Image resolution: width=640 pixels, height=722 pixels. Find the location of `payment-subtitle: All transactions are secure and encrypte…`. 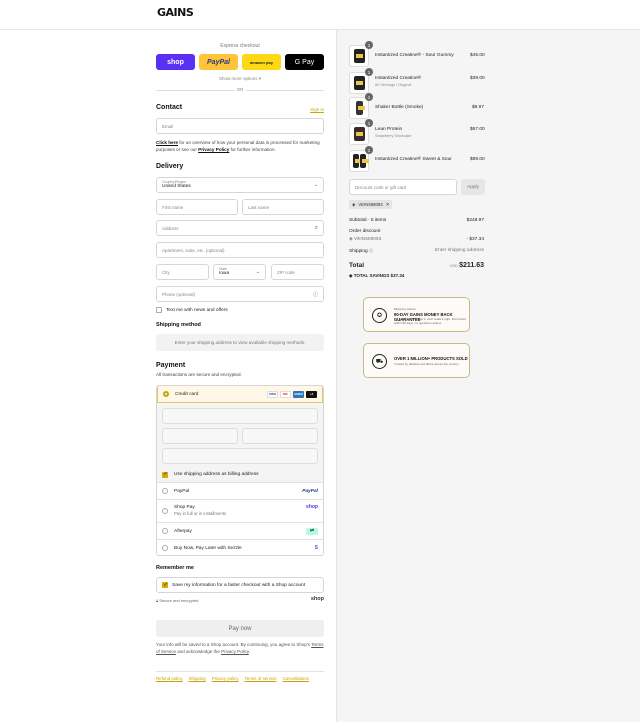

payment-subtitle: All transactions are secure and encrypte… is located at coordinates (199, 374).